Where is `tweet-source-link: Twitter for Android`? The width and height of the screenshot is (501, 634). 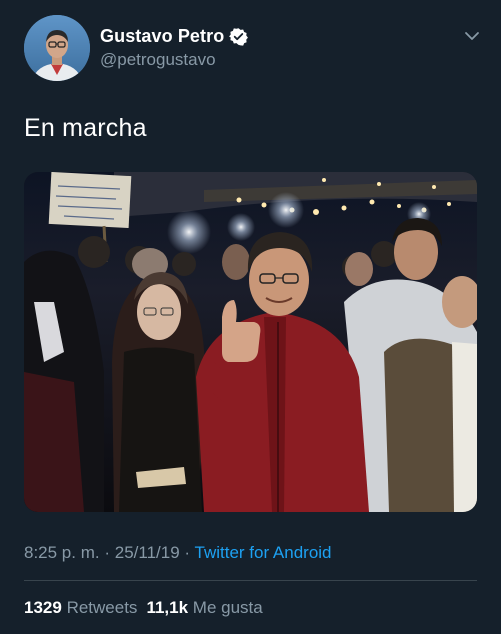
tweet-source-link: Twitter for Android is located at coordinates (263, 552).